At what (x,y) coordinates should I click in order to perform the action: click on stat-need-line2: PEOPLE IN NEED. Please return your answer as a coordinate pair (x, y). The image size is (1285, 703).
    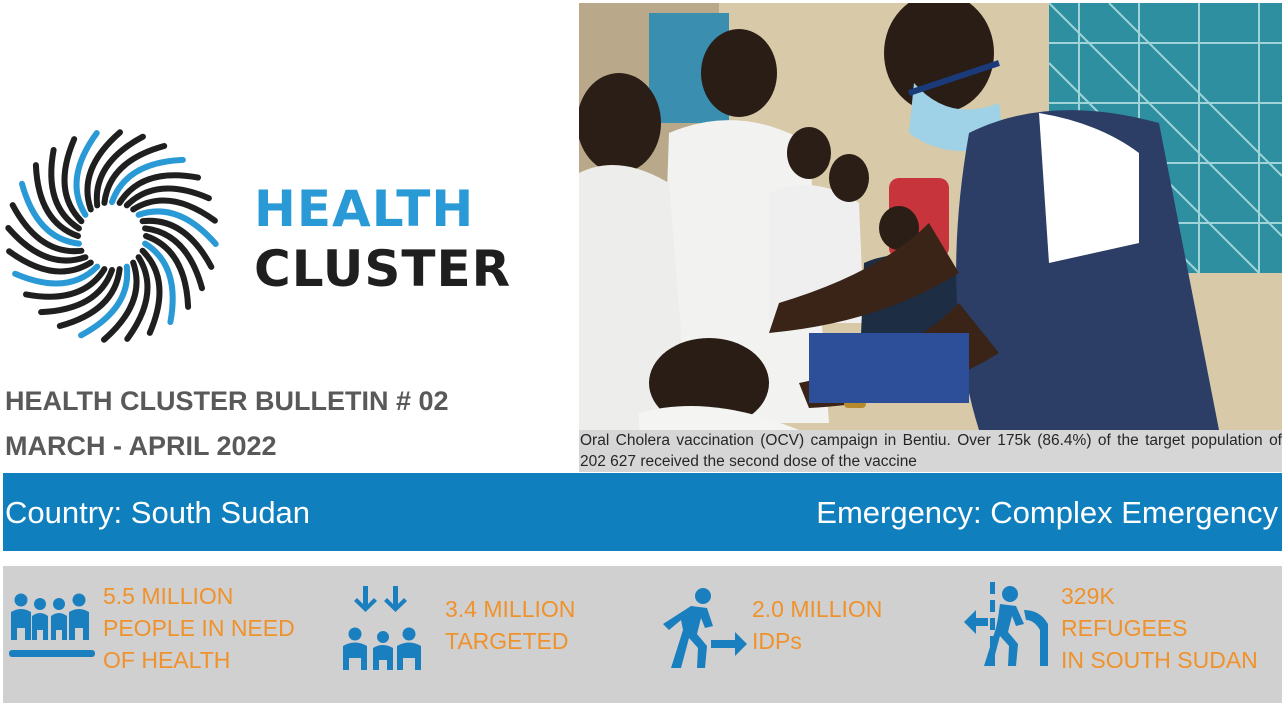
    Looking at the image, I should click on (199, 628).